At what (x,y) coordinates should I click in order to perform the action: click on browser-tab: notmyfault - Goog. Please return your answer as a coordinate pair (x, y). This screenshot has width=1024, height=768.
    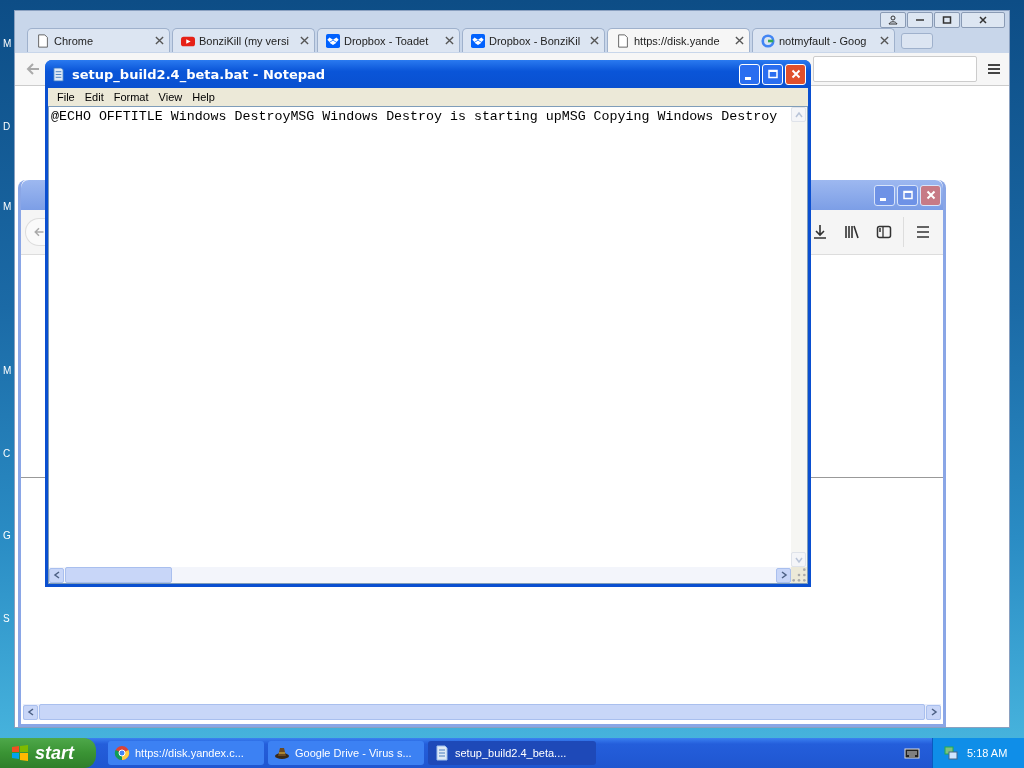
    Looking at the image, I should click on (823, 40).